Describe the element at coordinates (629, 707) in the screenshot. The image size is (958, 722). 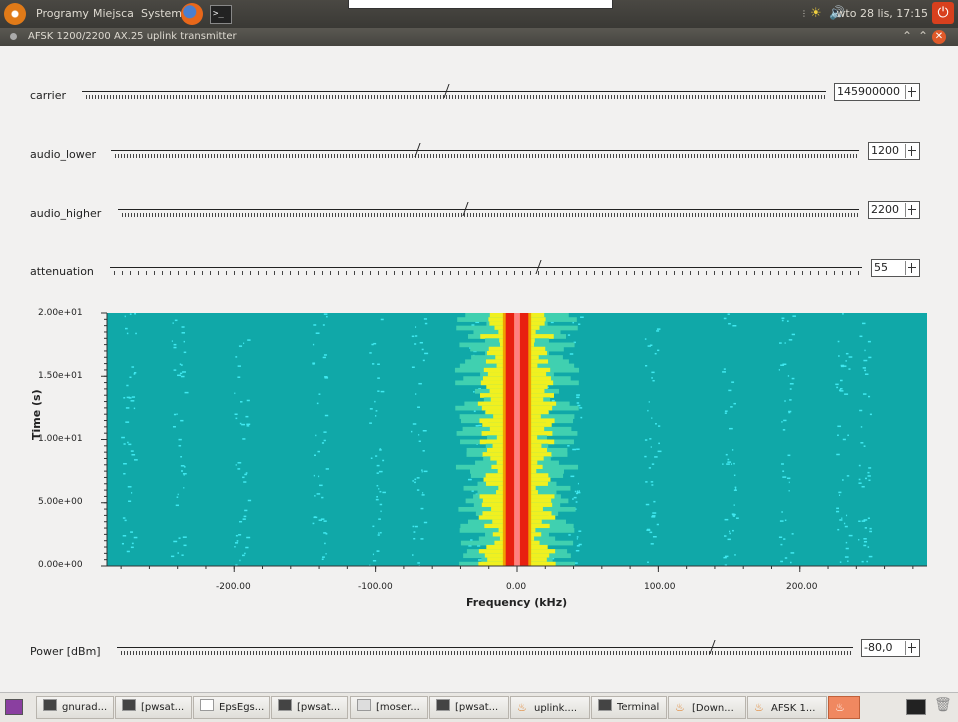
I see `taskbar-item: Terminal` at that location.